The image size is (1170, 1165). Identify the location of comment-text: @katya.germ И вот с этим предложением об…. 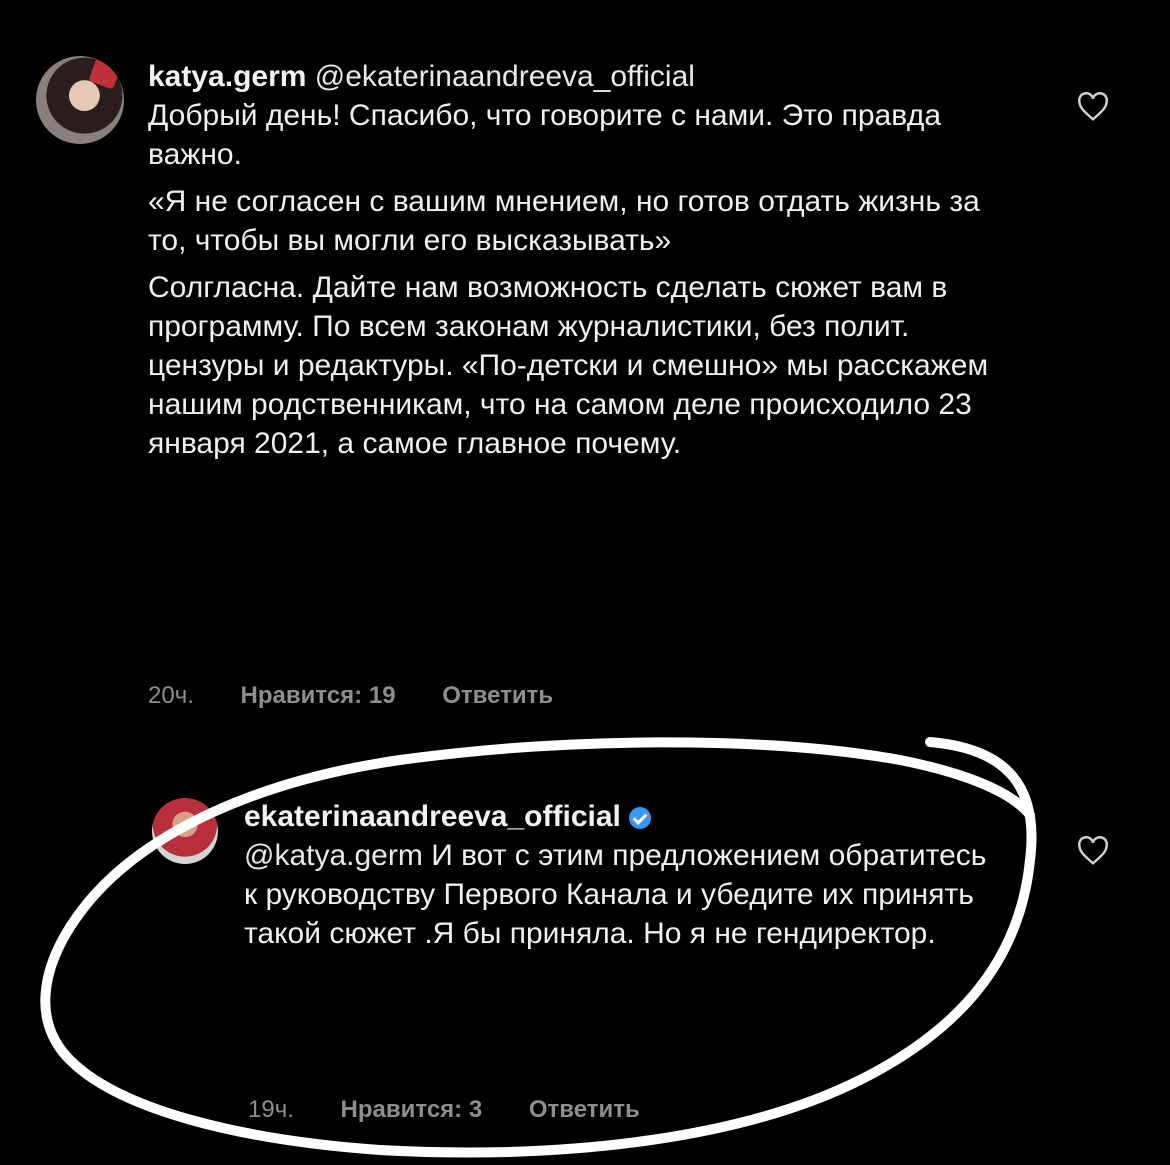
(624, 894).